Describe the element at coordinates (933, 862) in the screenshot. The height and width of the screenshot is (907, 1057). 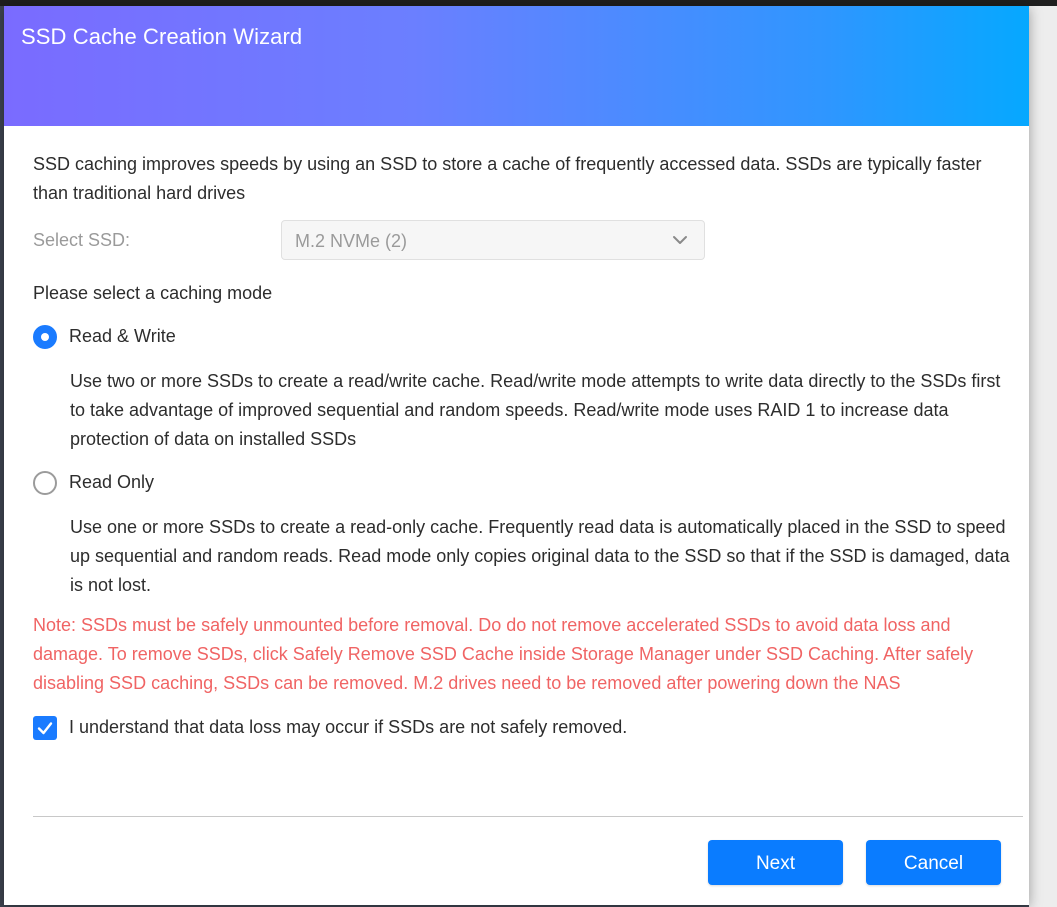
I see `cancel-button: Cancel` at that location.